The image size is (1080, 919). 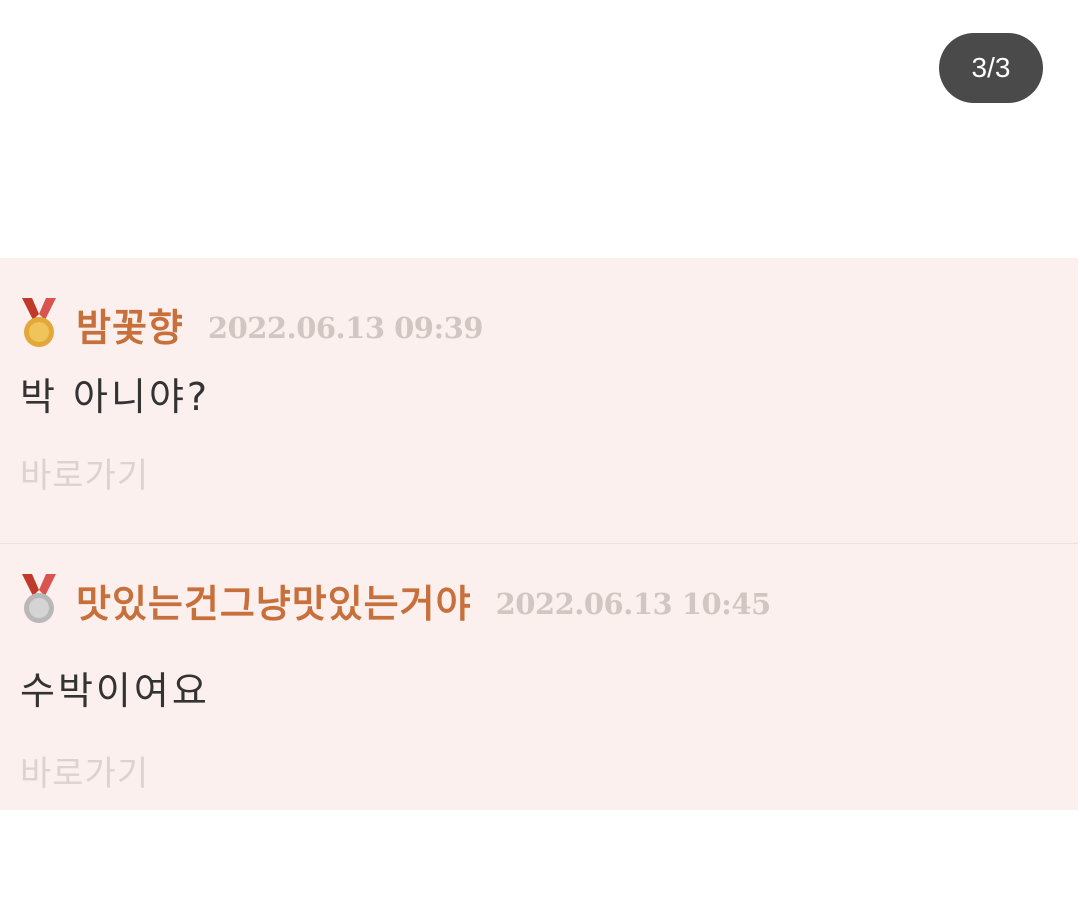 I want to click on page-counter-badge: 3/3, so click(x=991, y=68).